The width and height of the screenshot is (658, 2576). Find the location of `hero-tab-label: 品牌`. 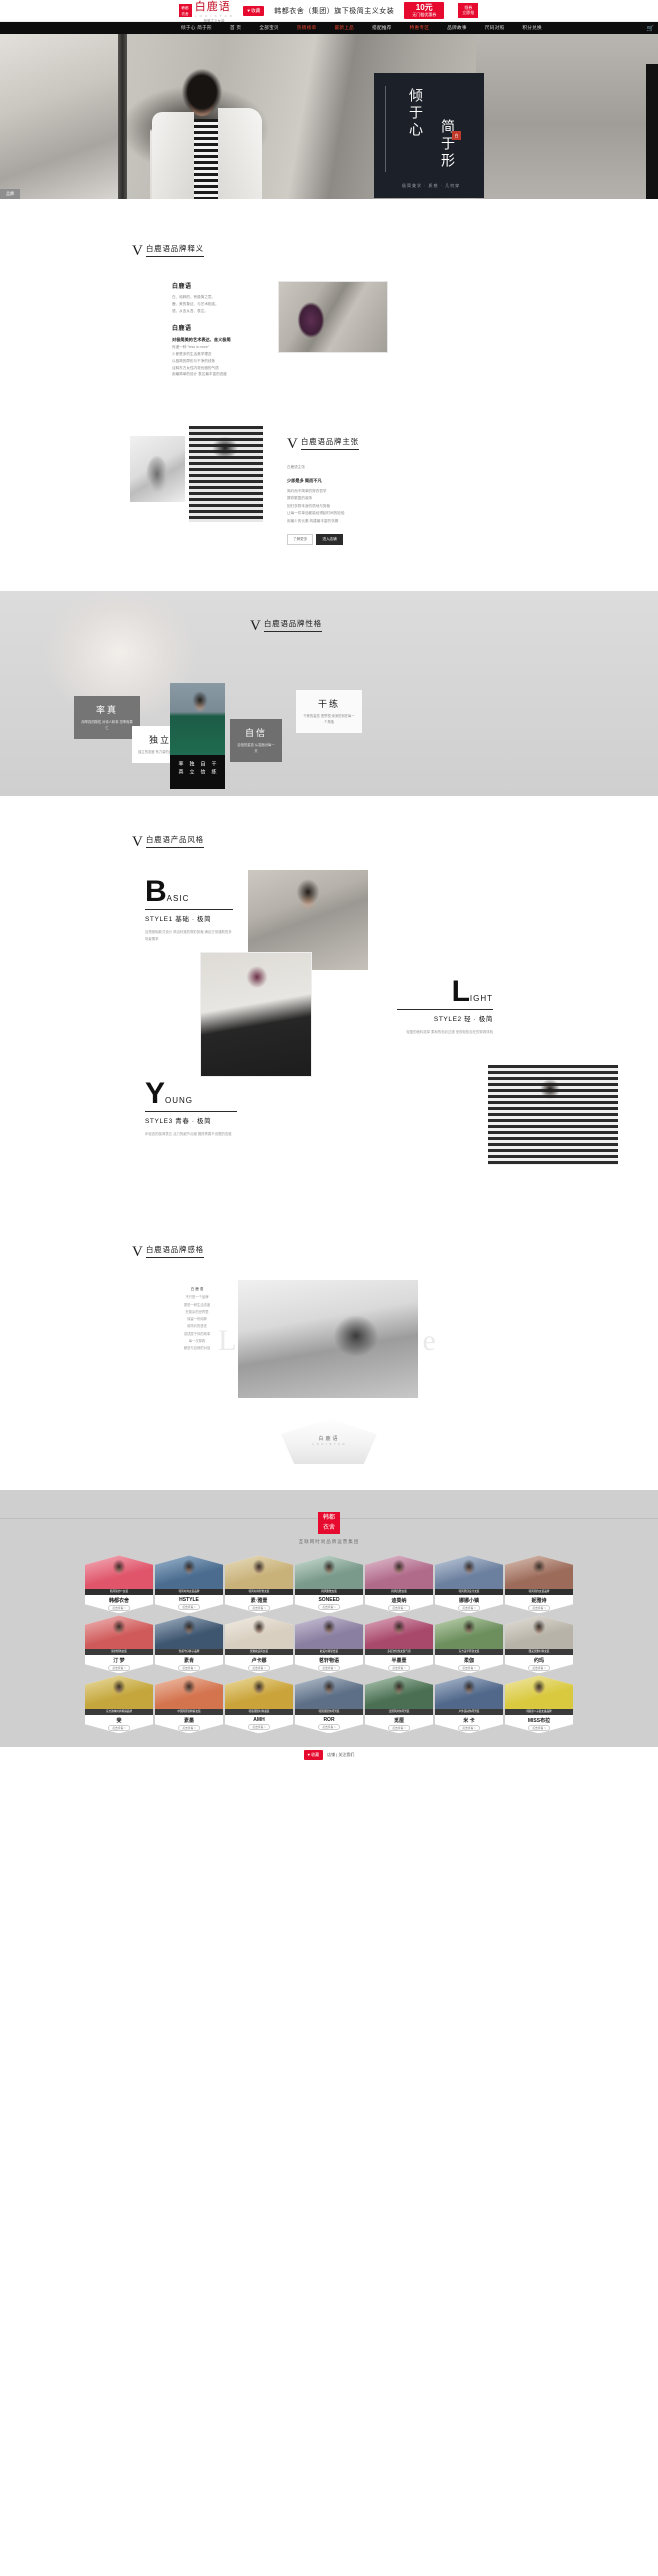

hero-tab-label: 品牌 is located at coordinates (10, 194).